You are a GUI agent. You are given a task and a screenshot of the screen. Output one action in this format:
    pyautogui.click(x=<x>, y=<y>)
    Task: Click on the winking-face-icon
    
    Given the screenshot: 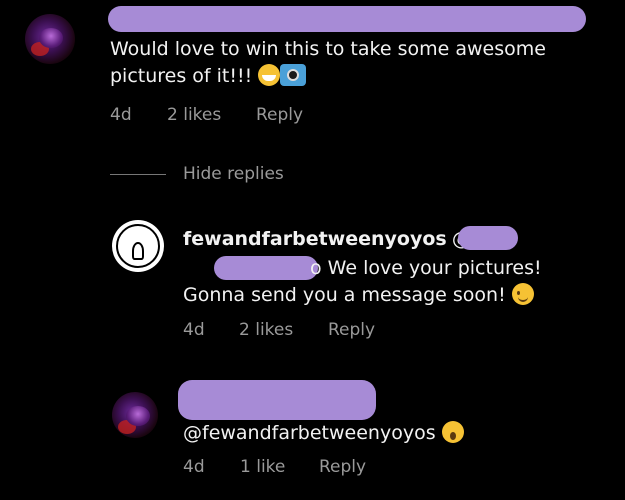 What is the action you would take?
    pyautogui.click(x=522, y=294)
    